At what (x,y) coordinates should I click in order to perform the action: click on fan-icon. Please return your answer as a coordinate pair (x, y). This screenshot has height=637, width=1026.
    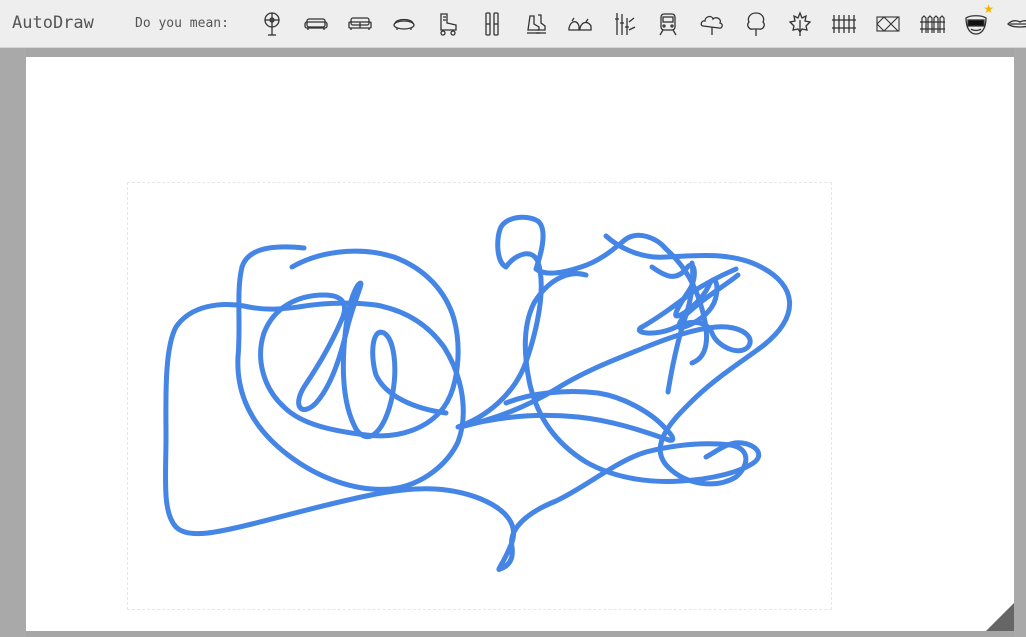
    Looking at the image, I should click on (272, 24).